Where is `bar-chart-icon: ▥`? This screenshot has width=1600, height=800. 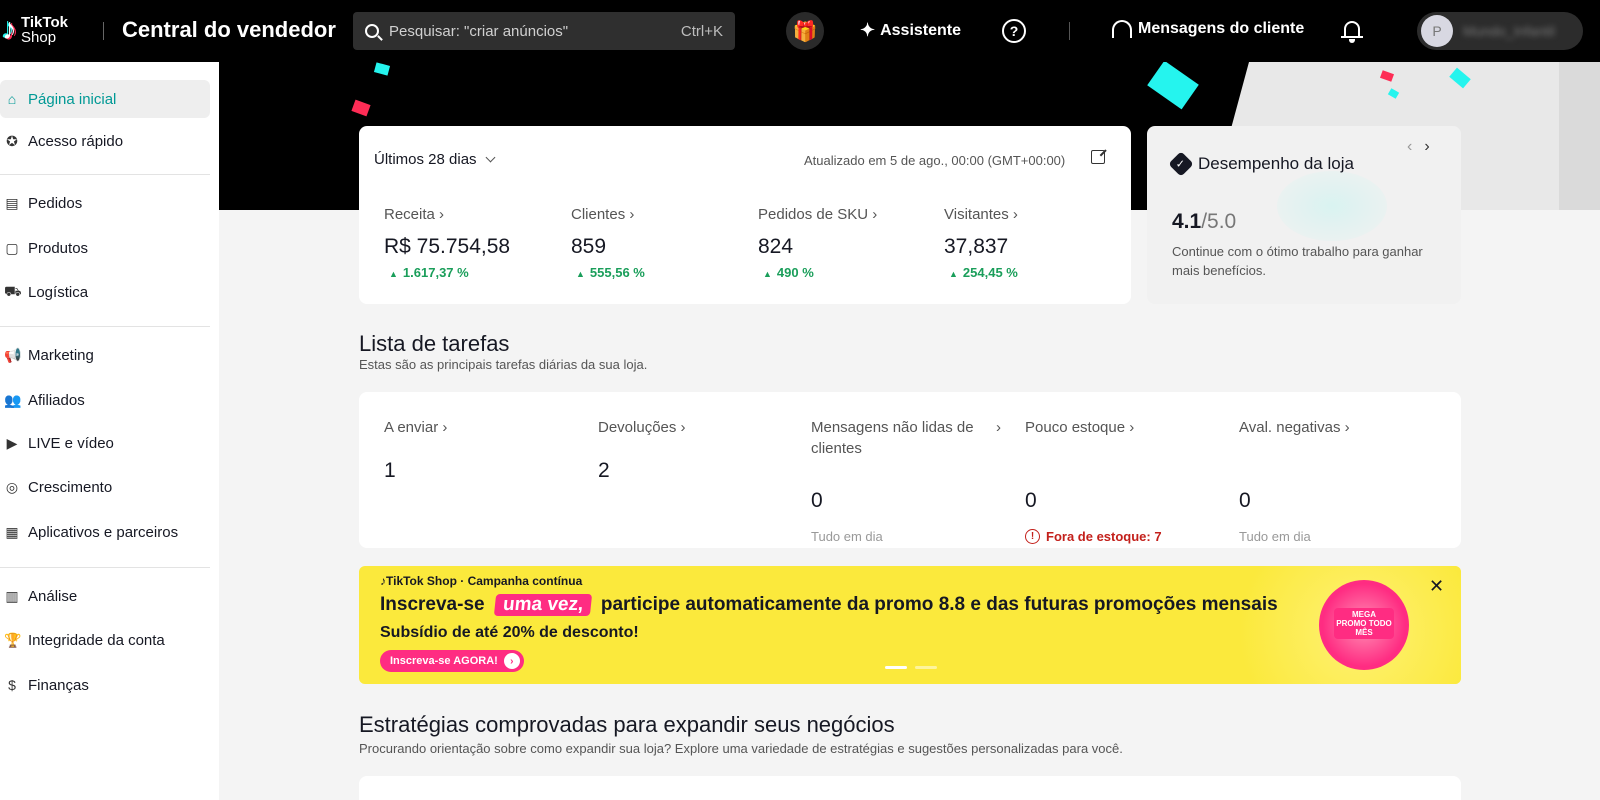 bar-chart-icon: ▥ is located at coordinates (12, 595).